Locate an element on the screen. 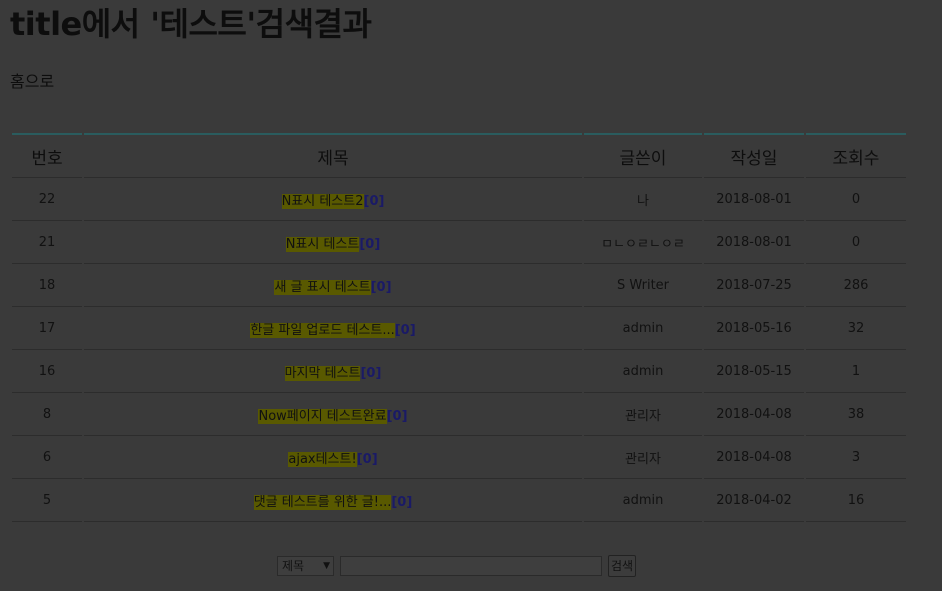 The image size is (942, 591). post-title-link: Now페이지 테스트완료 is located at coordinates (322, 416).